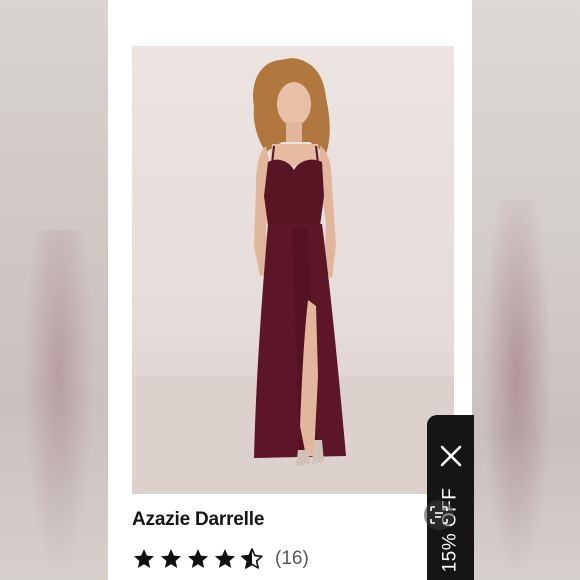  I want to click on visual-search-icon, so click(439, 515).